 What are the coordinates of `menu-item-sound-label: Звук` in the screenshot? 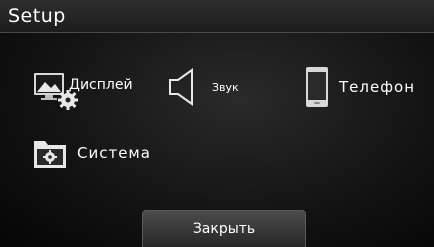 It's located at (225, 87).